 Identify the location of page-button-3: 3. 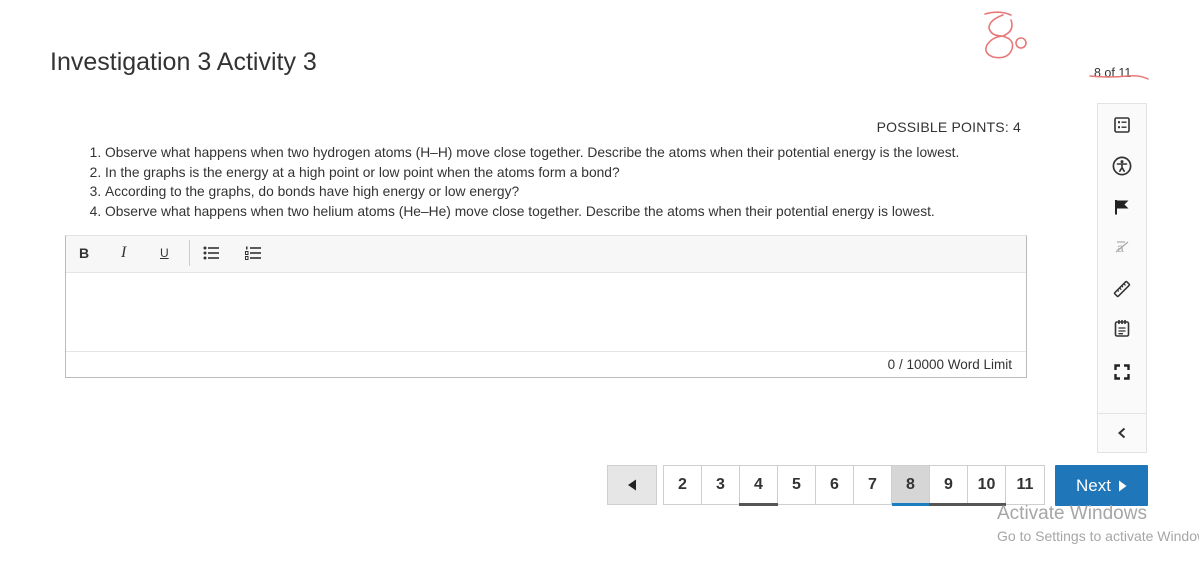
(721, 485).